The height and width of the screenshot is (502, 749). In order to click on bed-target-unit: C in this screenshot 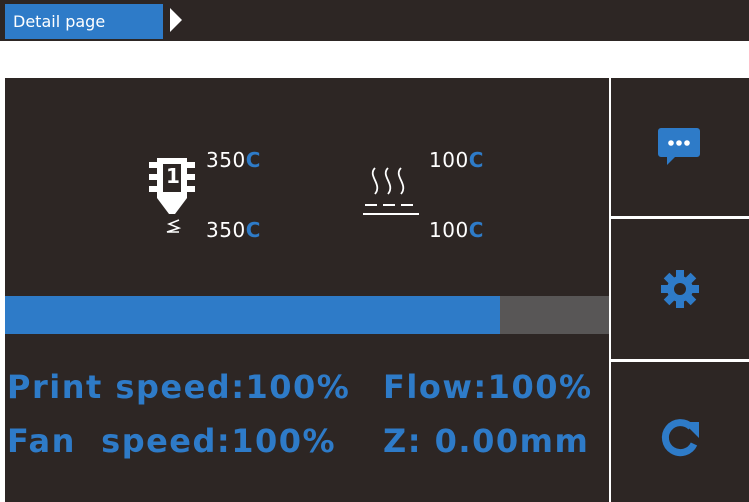, I will do `click(476, 230)`.